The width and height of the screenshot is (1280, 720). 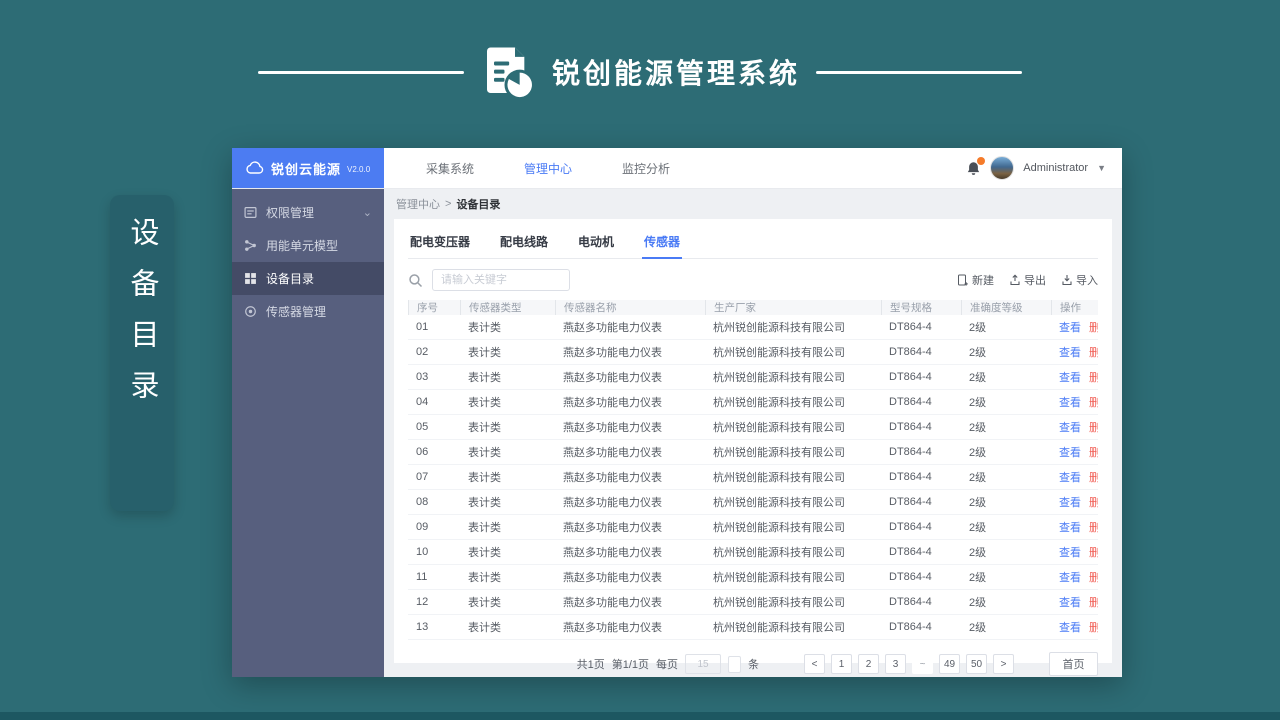 What do you see at coordinates (868, 664) in the screenshot?
I see `page-button-2: 2` at bounding box center [868, 664].